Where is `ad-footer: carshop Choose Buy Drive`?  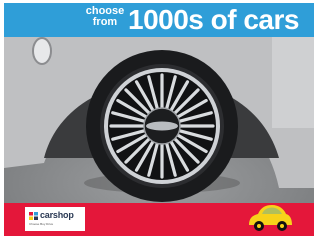 ad-footer: carshop Choose Buy Drive is located at coordinates (159, 219).